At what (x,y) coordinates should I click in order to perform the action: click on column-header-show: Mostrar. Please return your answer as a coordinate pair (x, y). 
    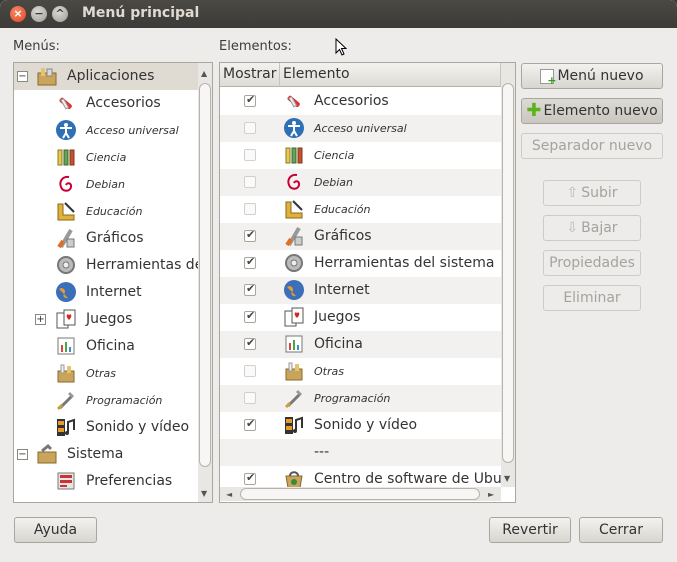
    Looking at the image, I should click on (250, 75).